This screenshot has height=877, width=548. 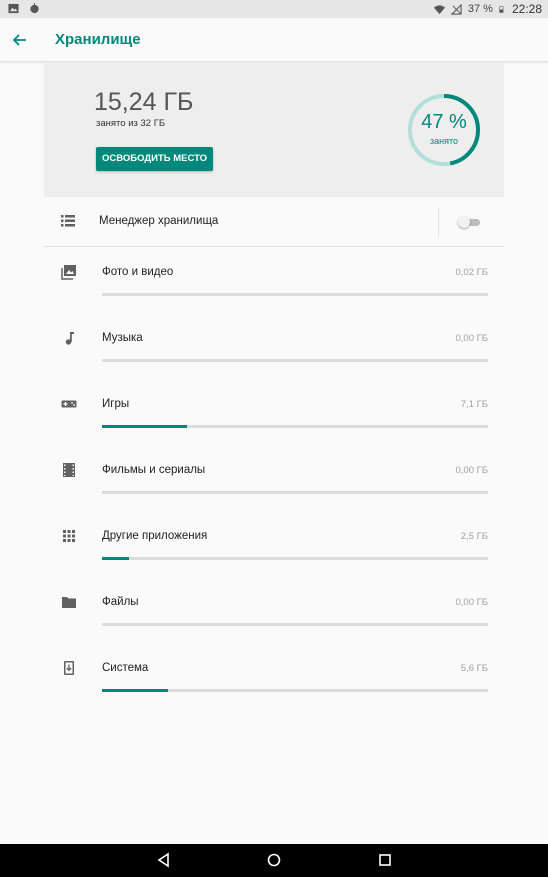 I want to click on system-update-icon, so click(x=69, y=668).